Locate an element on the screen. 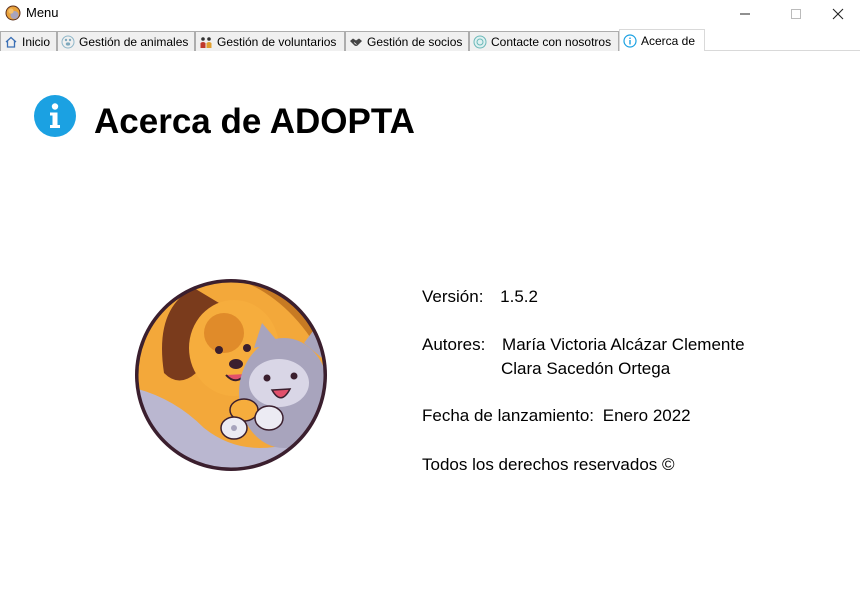  tab-acerca-de: Acerca de is located at coordinates (662, 40).